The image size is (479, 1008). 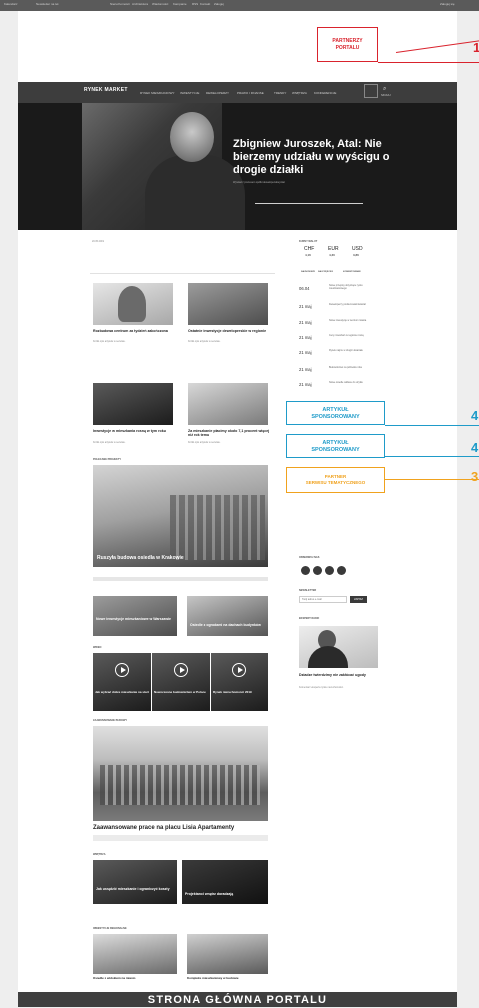 What do you see at coordinates (309, 557) in the screenshot?
I see `social-heading: OBSERWUJ NAS` at bounding box center [309, 557].